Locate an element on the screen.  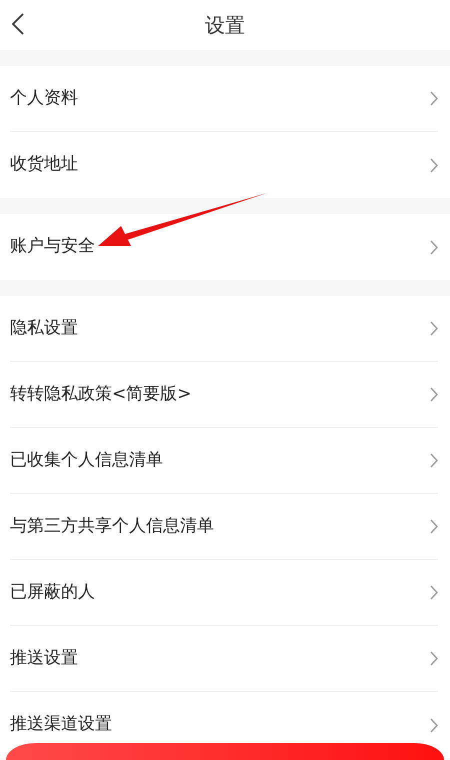
settings-item: 已收集个人信息清单 is located at coordinates (86, 461).